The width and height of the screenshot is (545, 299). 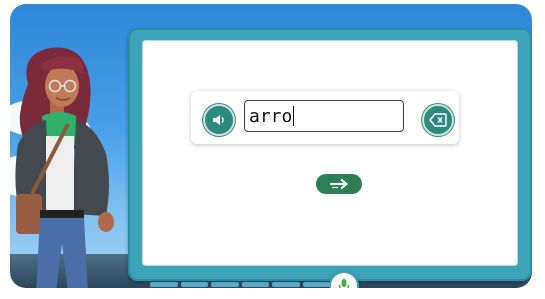 I want to click on microphone-icon, so click(x=344, y=283).